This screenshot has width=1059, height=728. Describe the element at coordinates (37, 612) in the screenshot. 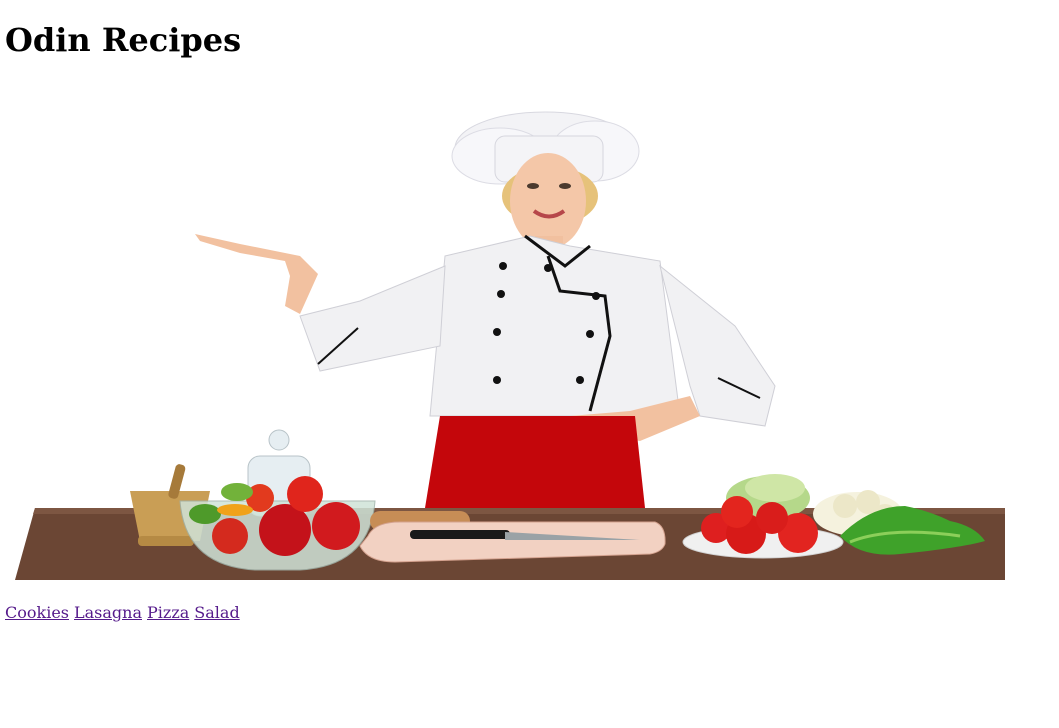

I see `link-cookies: Cookies` at that location.